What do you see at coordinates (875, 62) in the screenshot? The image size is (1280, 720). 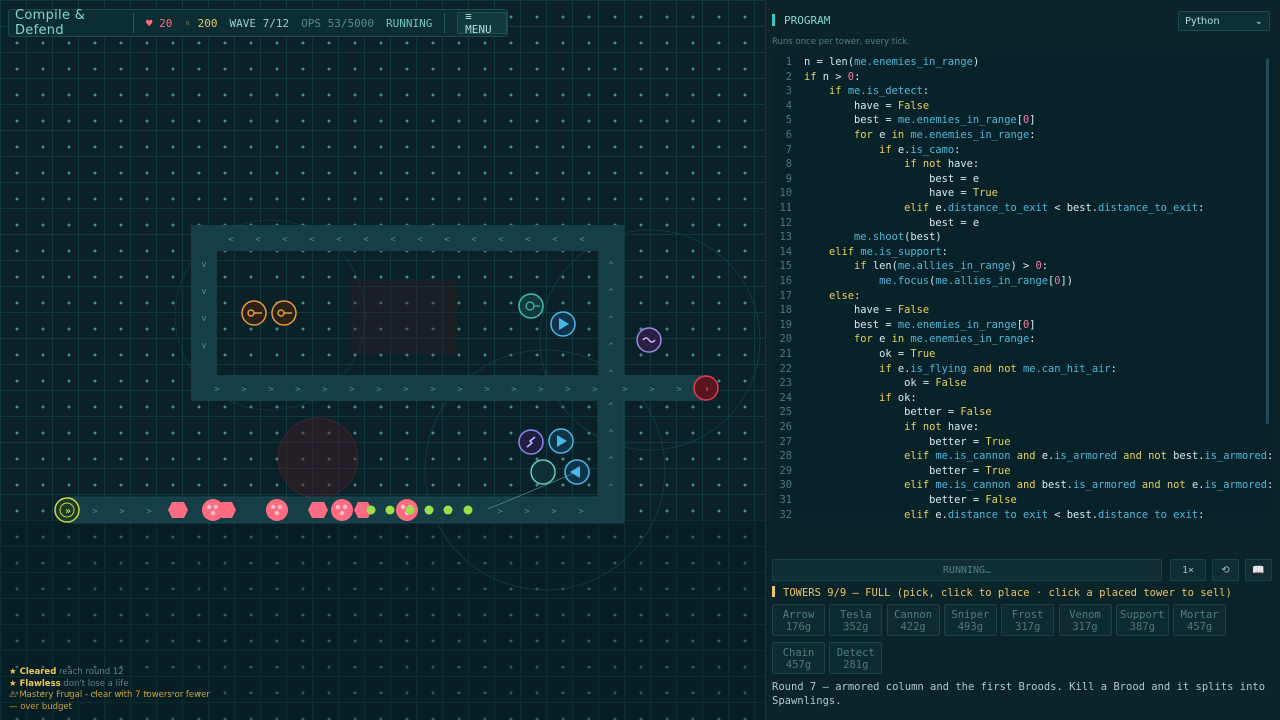 I see `code-line: 1n = len(me.enemies_in_range)` at bounding box center [875, 62].